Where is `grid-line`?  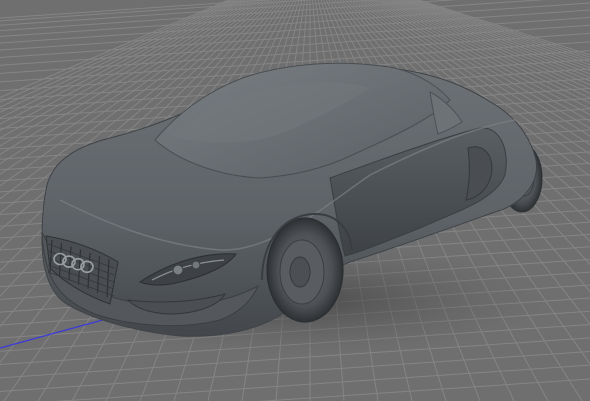
grid-line is located at coordinates (424, 389).